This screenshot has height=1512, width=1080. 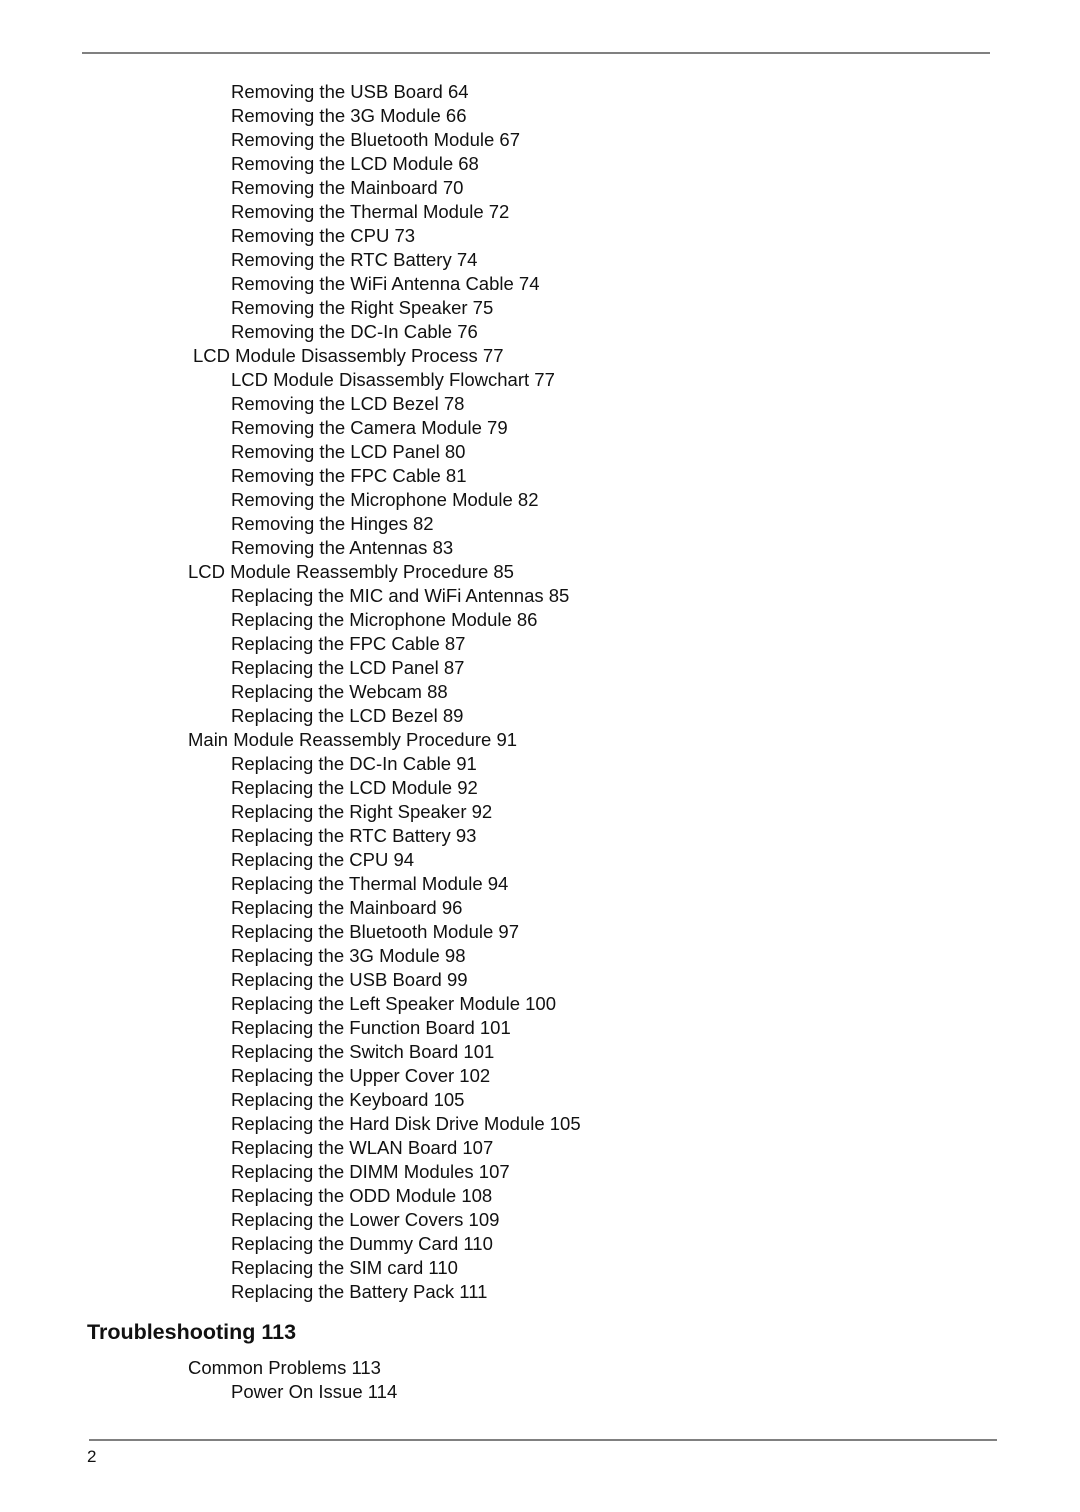 What do you see at coordinates (352, 740) in the screenshot?
I see `toc-section-entry: Main Module Reassembly Procedure 91` at bounding box center [352, 740].